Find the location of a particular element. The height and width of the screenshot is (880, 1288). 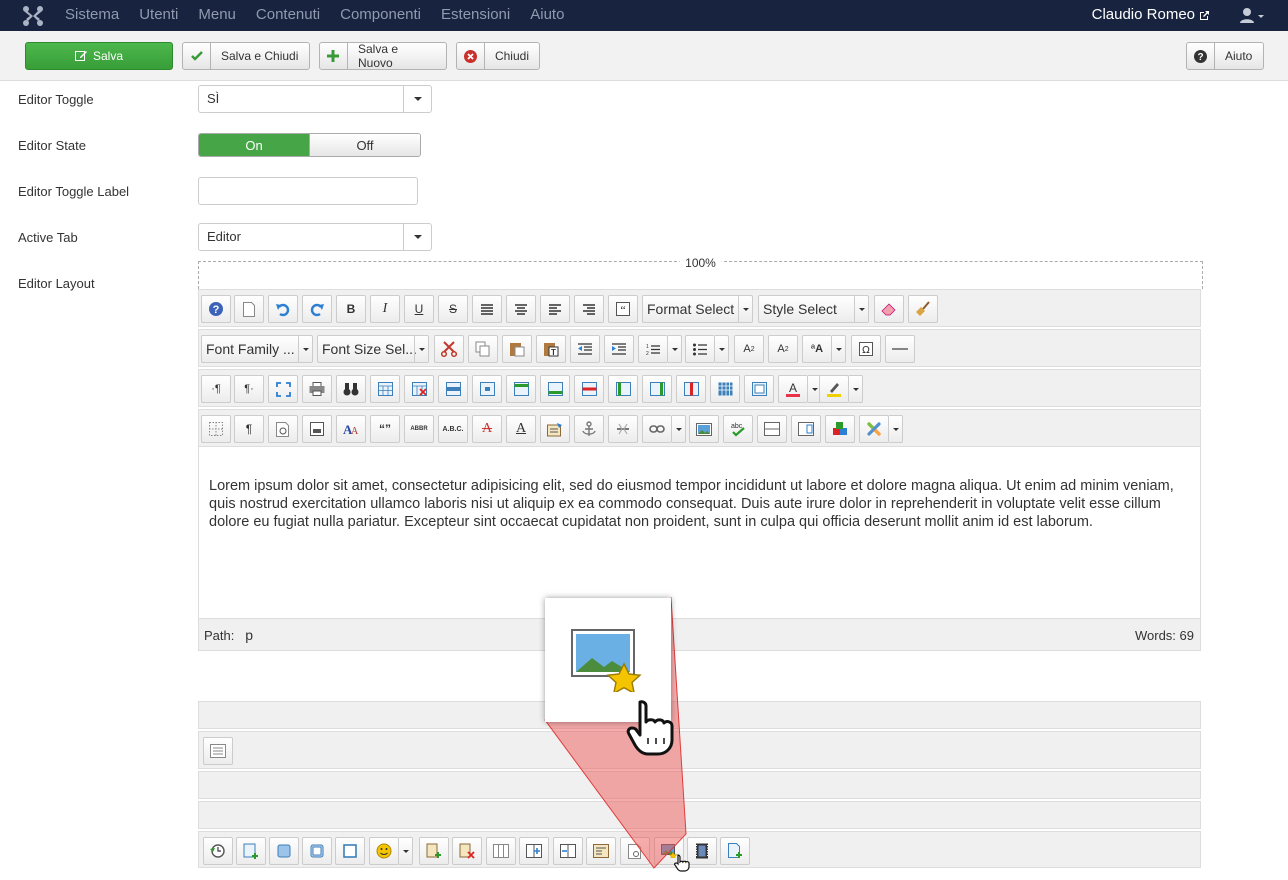

cursor-icon is located at coordinates (681, 863).